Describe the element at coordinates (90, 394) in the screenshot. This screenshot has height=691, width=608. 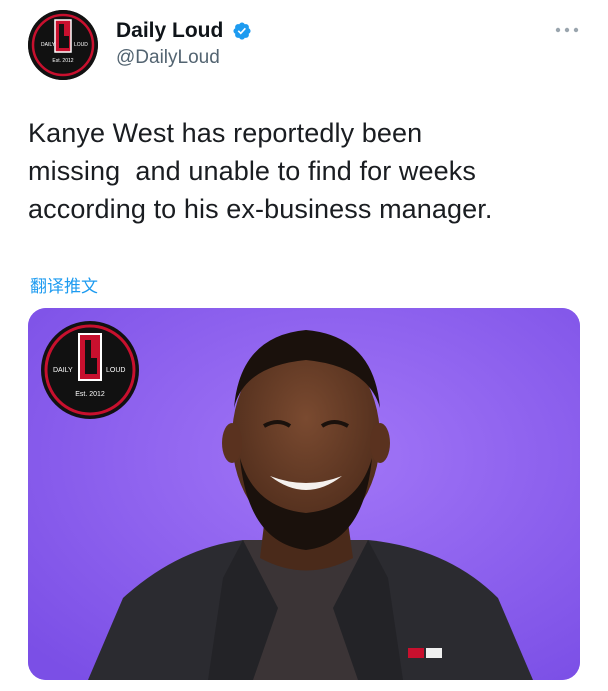
I see `media-logo-est-text: Est. 2012` at that location.